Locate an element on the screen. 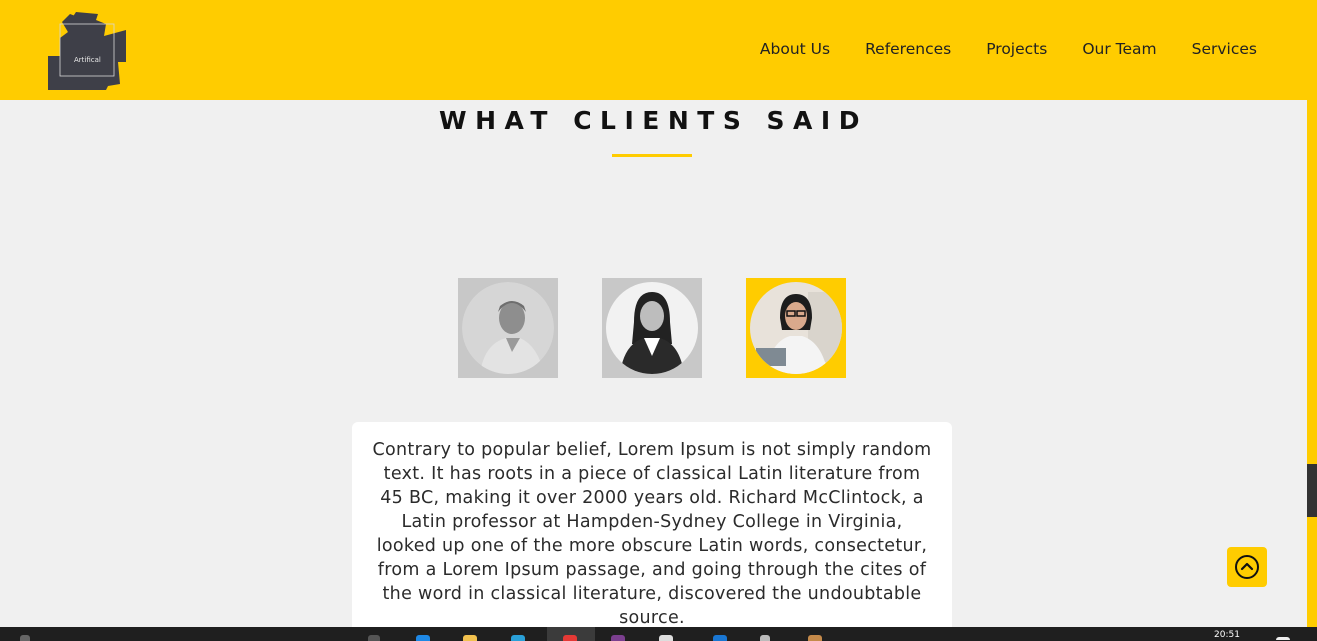  back-to-top-button is located at coordinates (1247, 567).